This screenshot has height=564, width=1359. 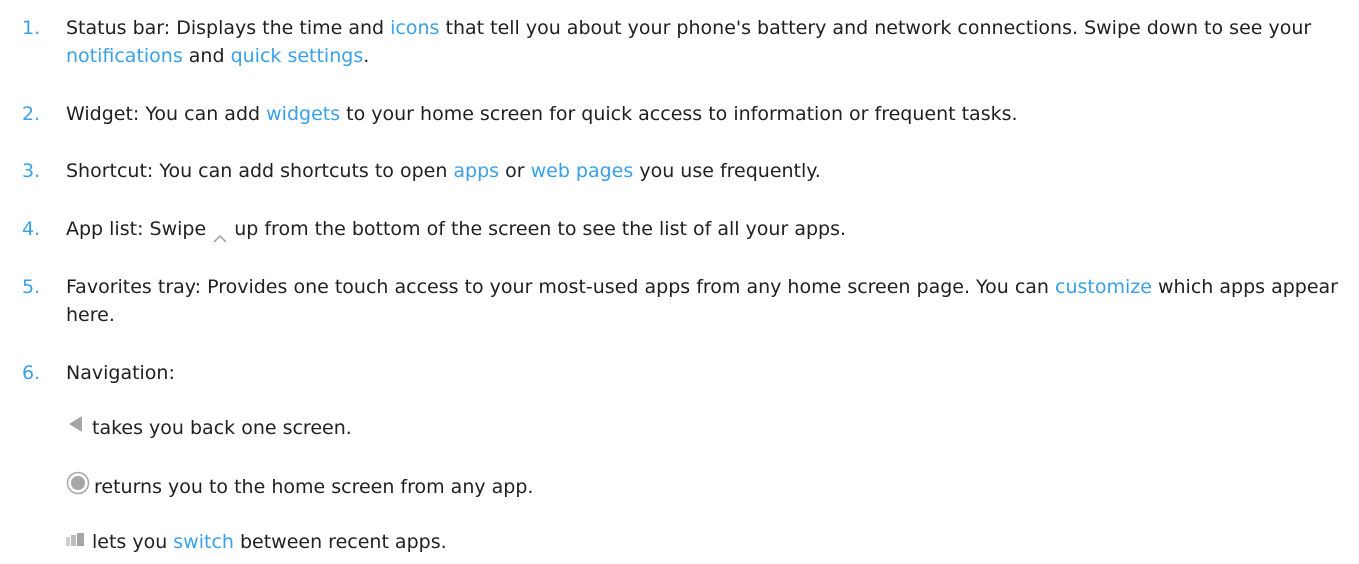 What do you see at coordinates (582, 171) in the screenshot?
I see `web-pages-link: web pages` at bounding box center [582, 171].